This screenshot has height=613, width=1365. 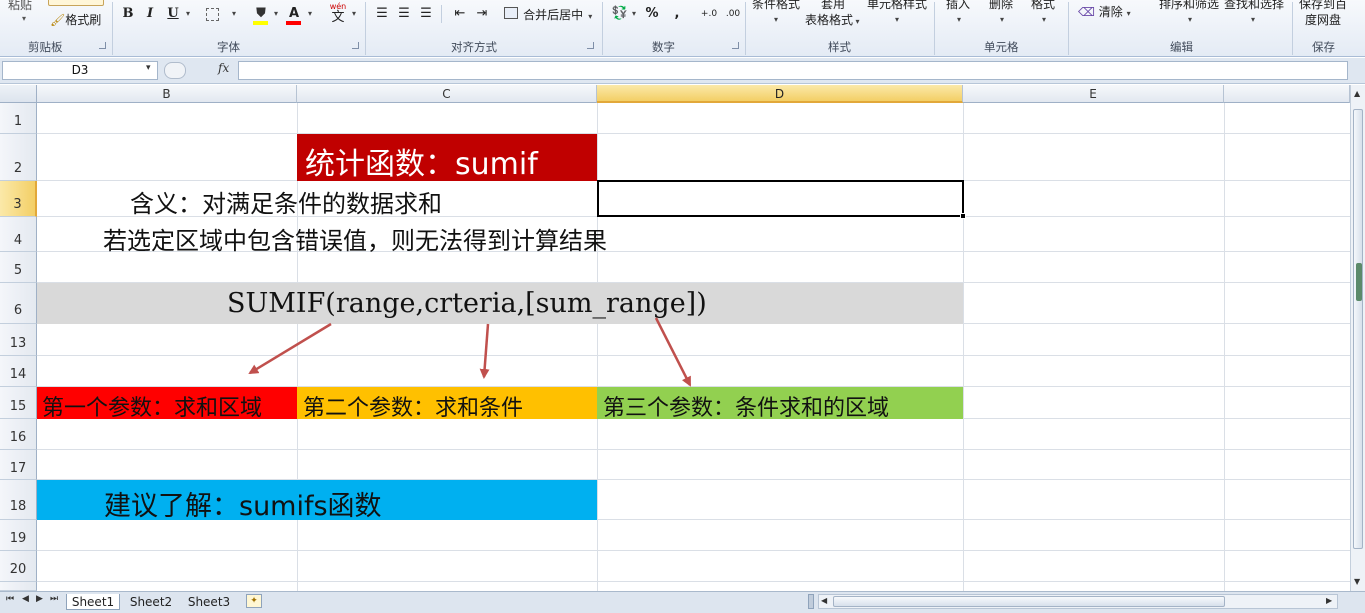 I want to click on format-painter-button: 🖌格式刷, so click(x=75, y=20).